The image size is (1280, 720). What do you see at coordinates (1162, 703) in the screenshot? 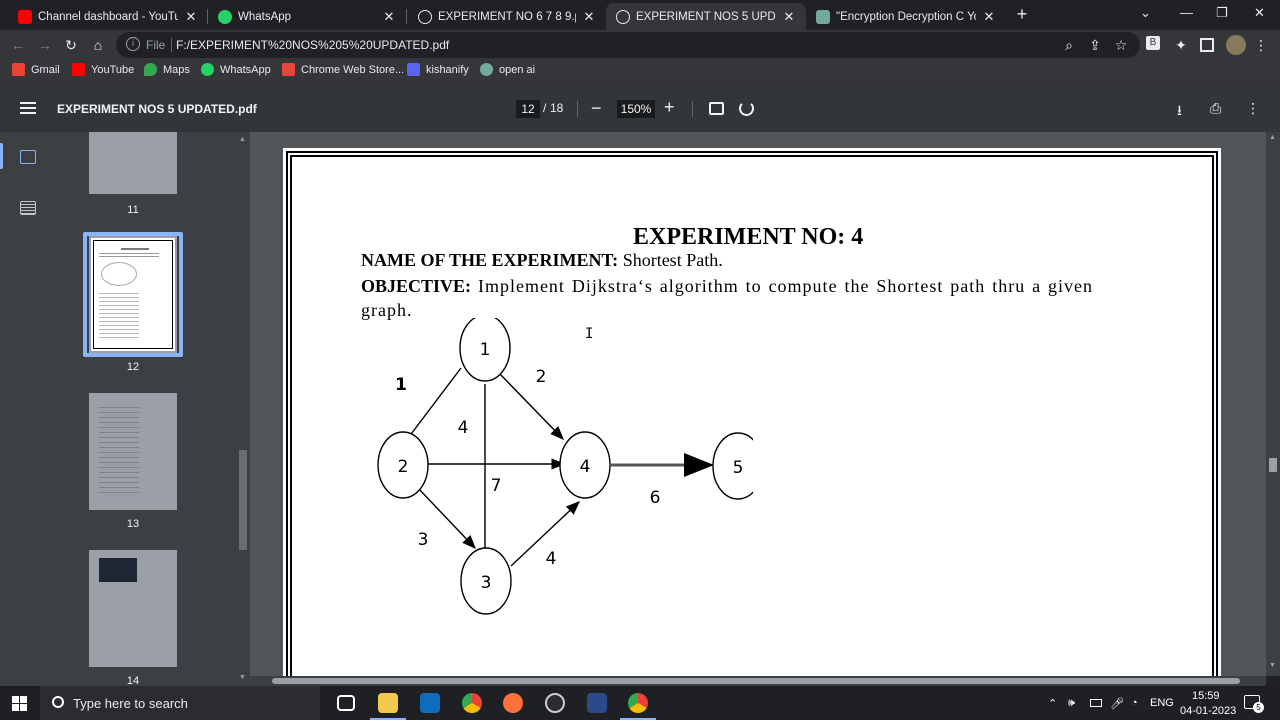
I see `language-indicator: ENG` at bounding box center [1162, 703].